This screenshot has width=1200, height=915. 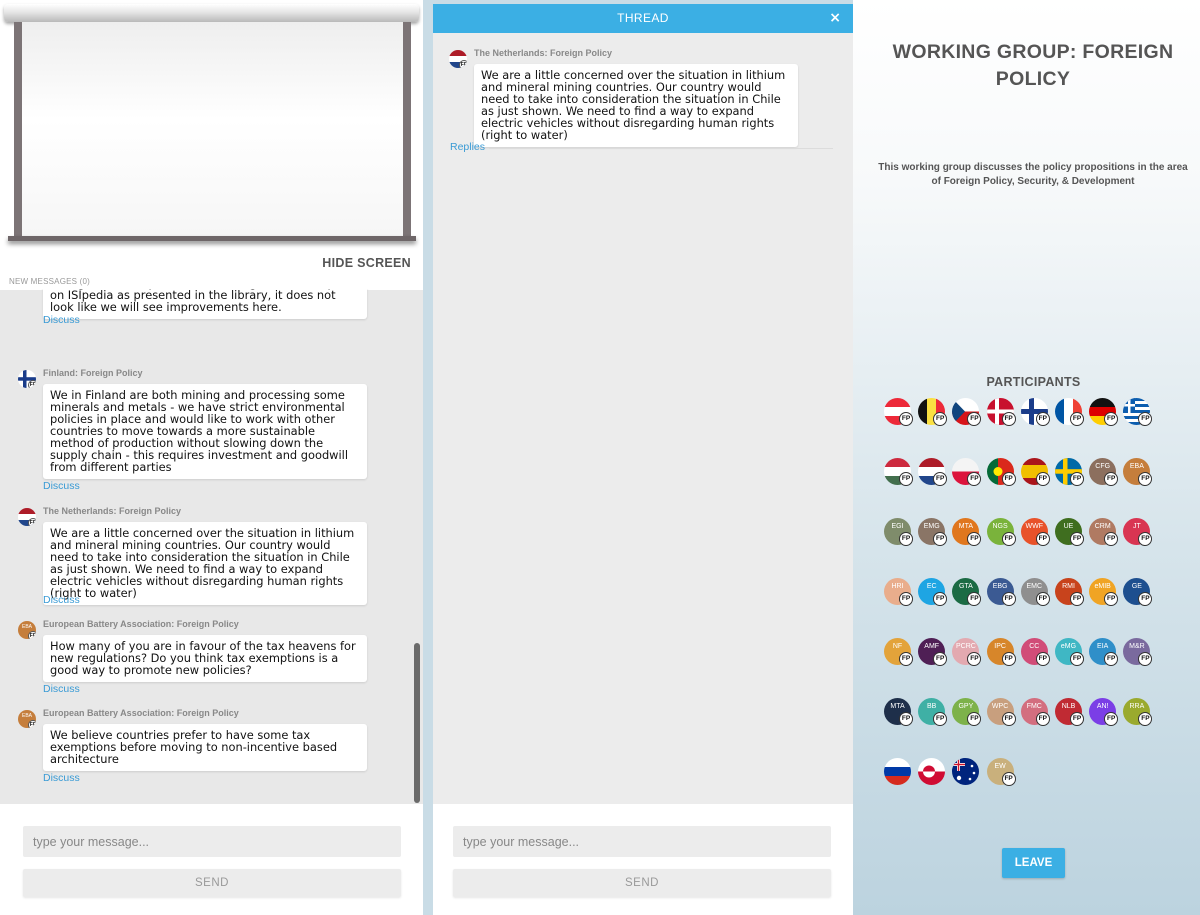 I want to click on message-input, so click(x=212, y=841).